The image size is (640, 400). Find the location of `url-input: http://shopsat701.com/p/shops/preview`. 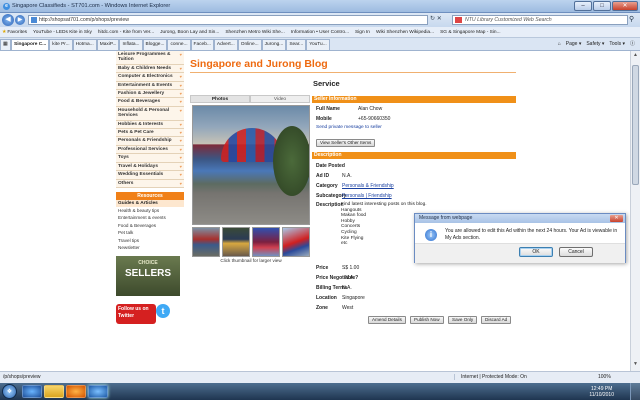

url-input: http://shopsat701.com/p/shops/preview is located at coordinates (228, 20).